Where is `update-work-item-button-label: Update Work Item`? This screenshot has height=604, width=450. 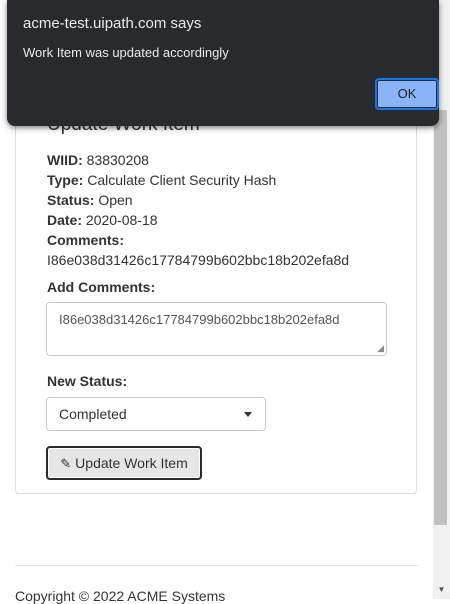 update-work-item-button-label: Update Work Item is located at coordinates (131, 463).